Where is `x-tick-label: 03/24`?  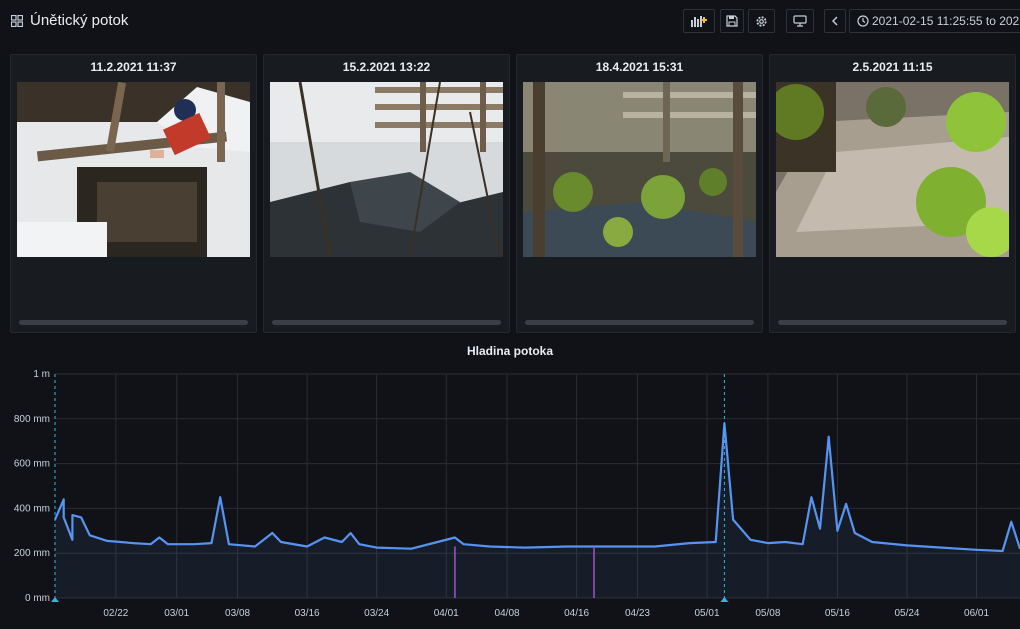
x-tick-label: 03/24 is located at coordinates (376, 613).